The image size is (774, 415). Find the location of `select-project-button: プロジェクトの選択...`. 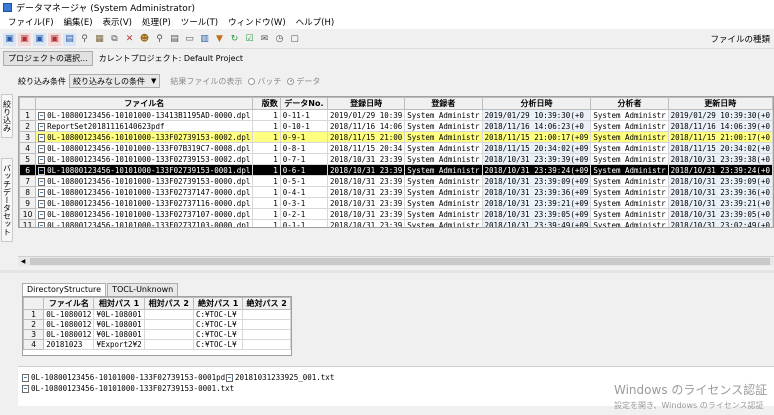

select-project-button: プロジェクトの選択... is located at coordinates (48, 58).